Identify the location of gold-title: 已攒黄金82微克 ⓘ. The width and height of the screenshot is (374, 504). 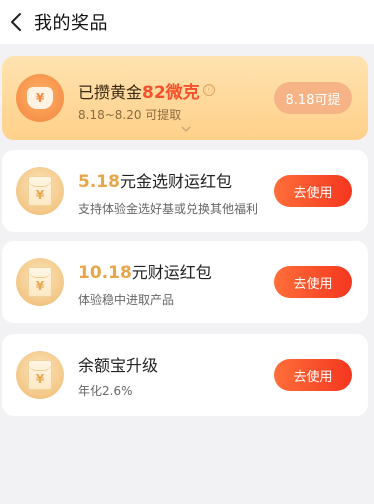
(146, 90).